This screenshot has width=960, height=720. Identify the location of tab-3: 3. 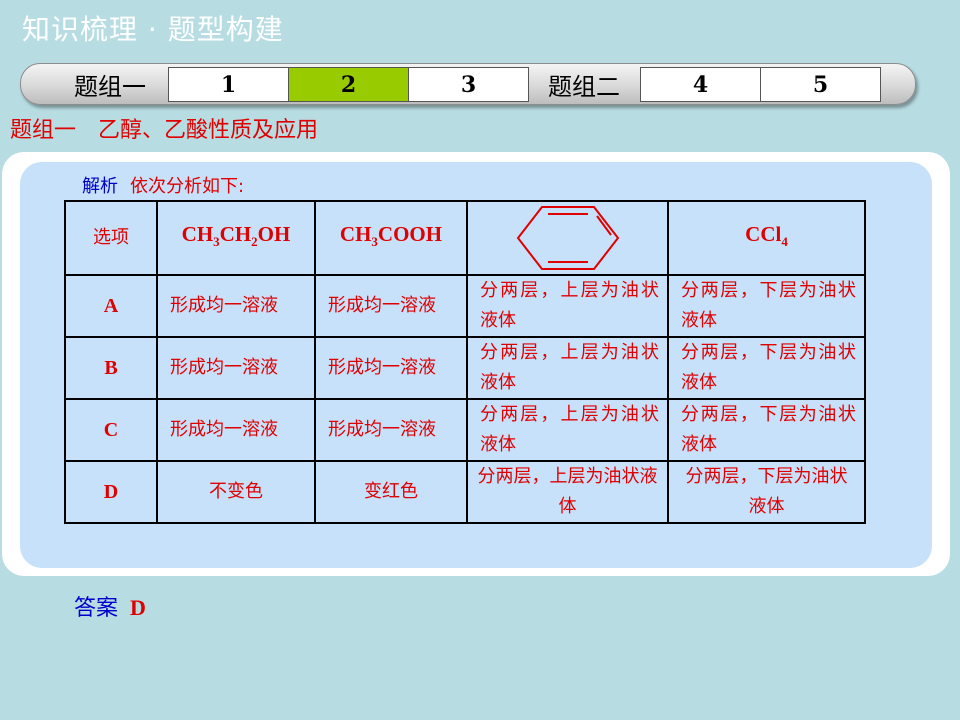
(468, 84).